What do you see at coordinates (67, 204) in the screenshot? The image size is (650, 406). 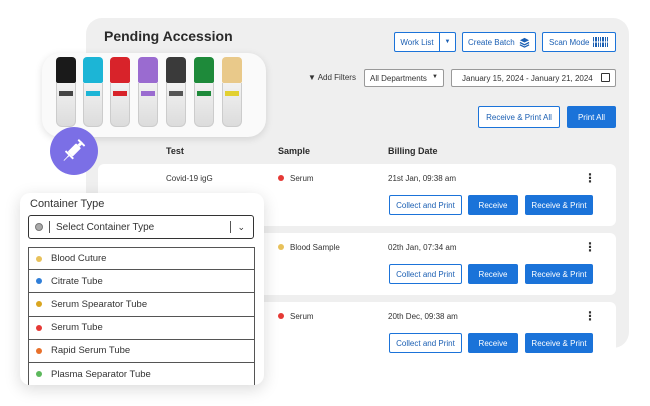 I see `container-type-label: Container Type` at bounding box center [67, 204].